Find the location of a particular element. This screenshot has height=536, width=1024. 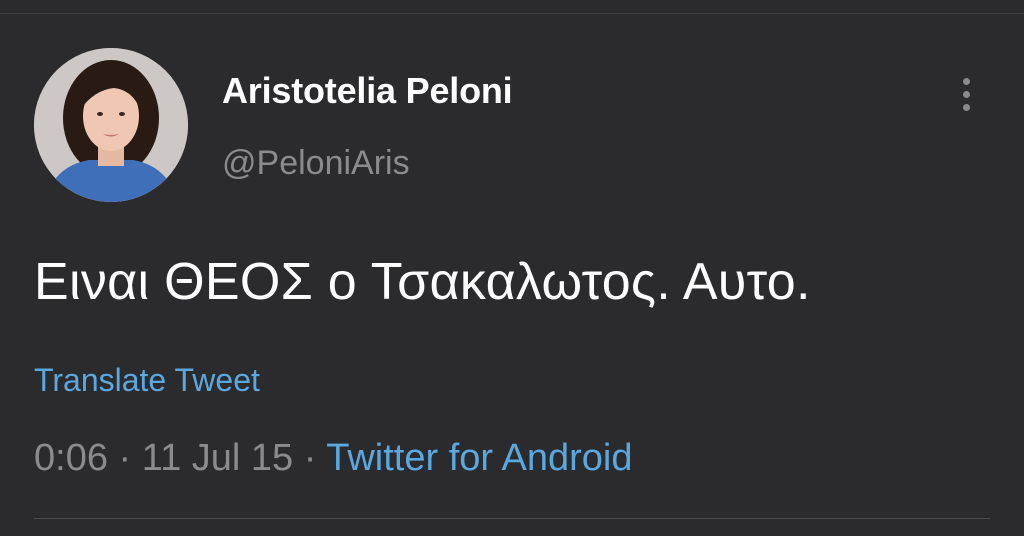

bottom-divider is located at coordinates (512, 518).